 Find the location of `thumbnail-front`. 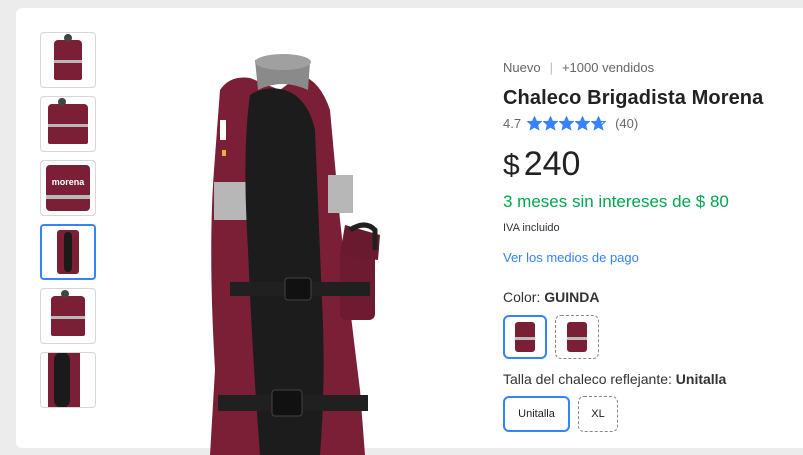

thumbnail-front is located at coordinates (68, 60).